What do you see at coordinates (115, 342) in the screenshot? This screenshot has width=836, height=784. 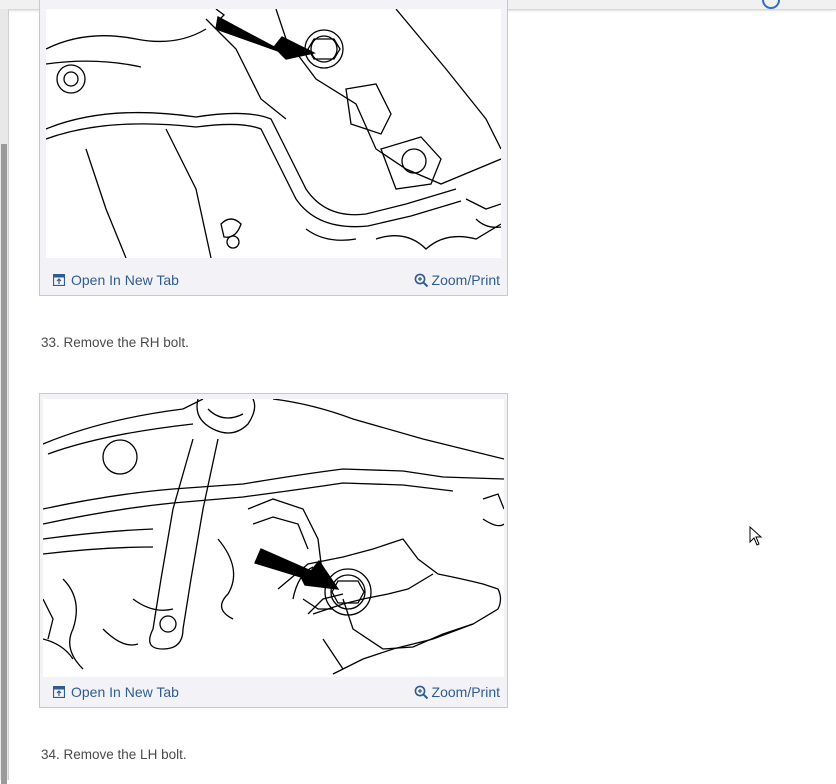 I see `step-33-text: 33. Remove the RH bolt.` at bounding box center [115, 342].